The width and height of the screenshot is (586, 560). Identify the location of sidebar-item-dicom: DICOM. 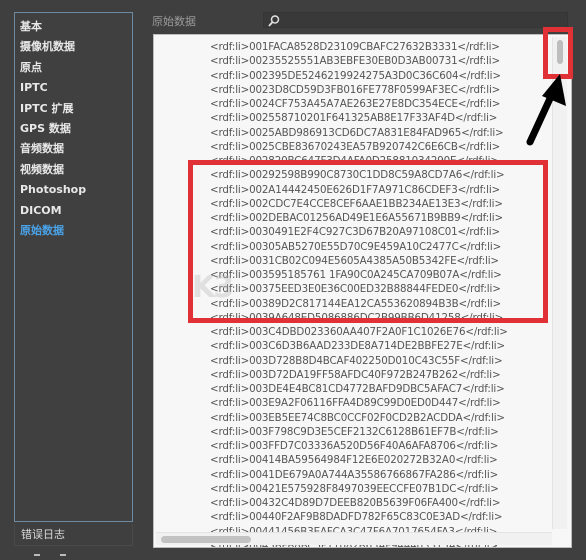
(76, 211).